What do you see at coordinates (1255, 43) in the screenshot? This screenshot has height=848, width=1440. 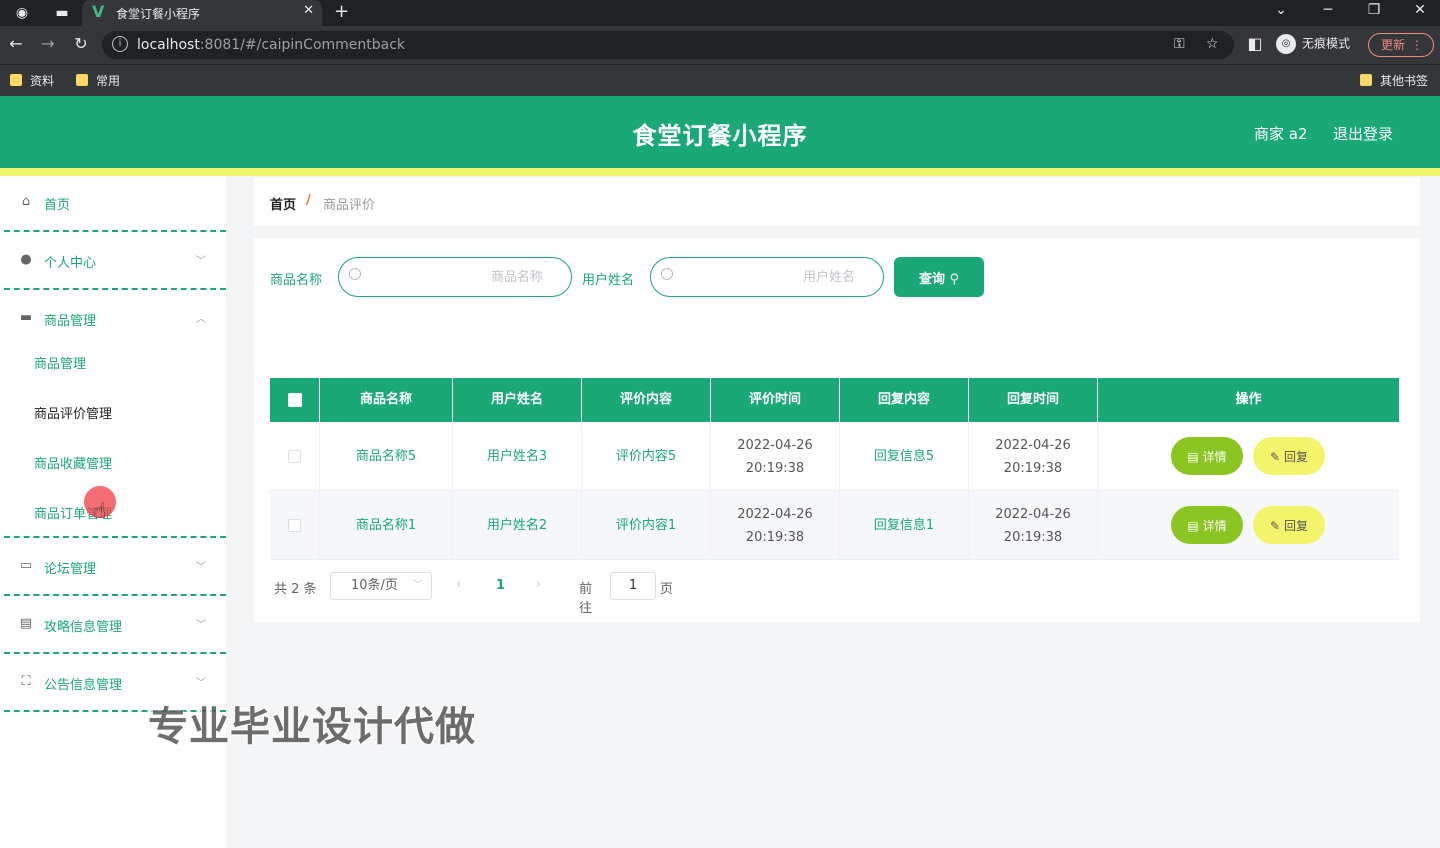 I see `side-panel-icon: ◧` at bounding box center [1255, 43].